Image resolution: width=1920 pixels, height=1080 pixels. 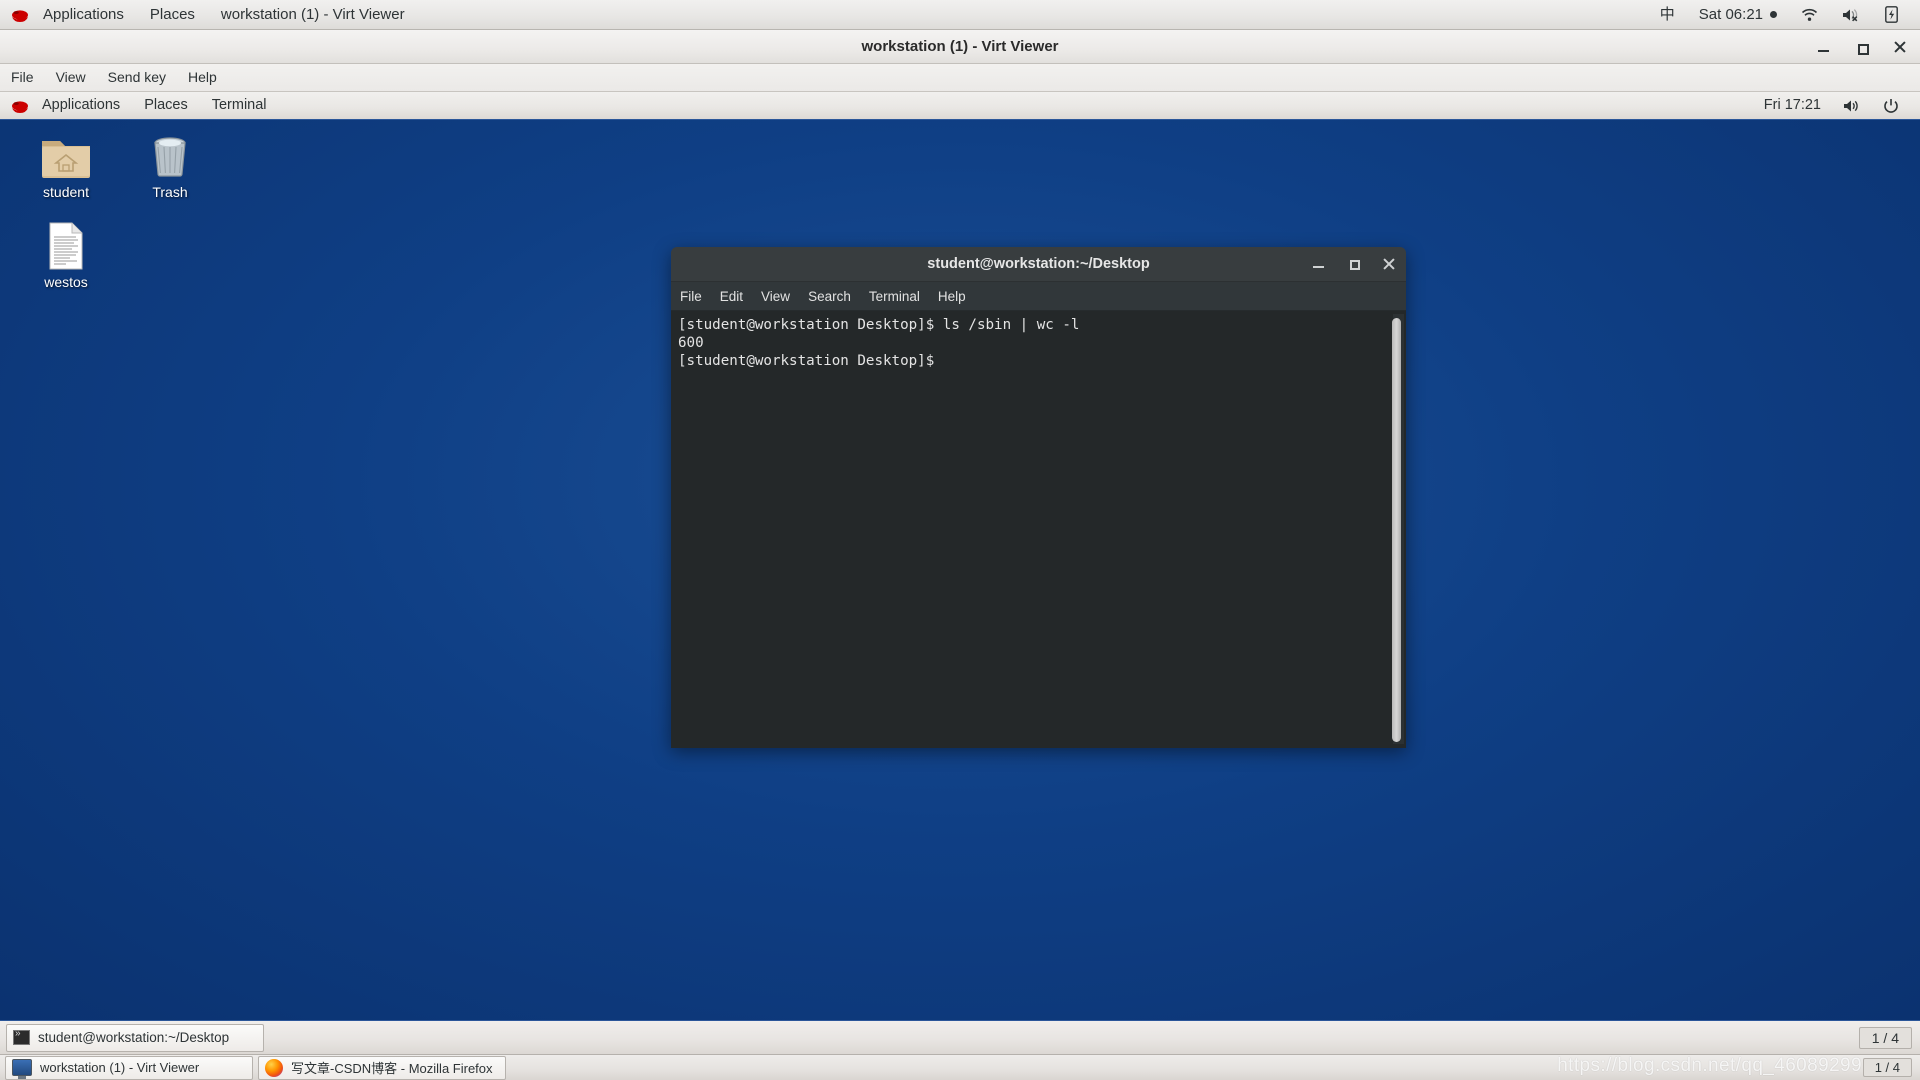 I want to click on virt-viewer-title: workstation (1) - Virt Viewer, so click(x=960, y=46).